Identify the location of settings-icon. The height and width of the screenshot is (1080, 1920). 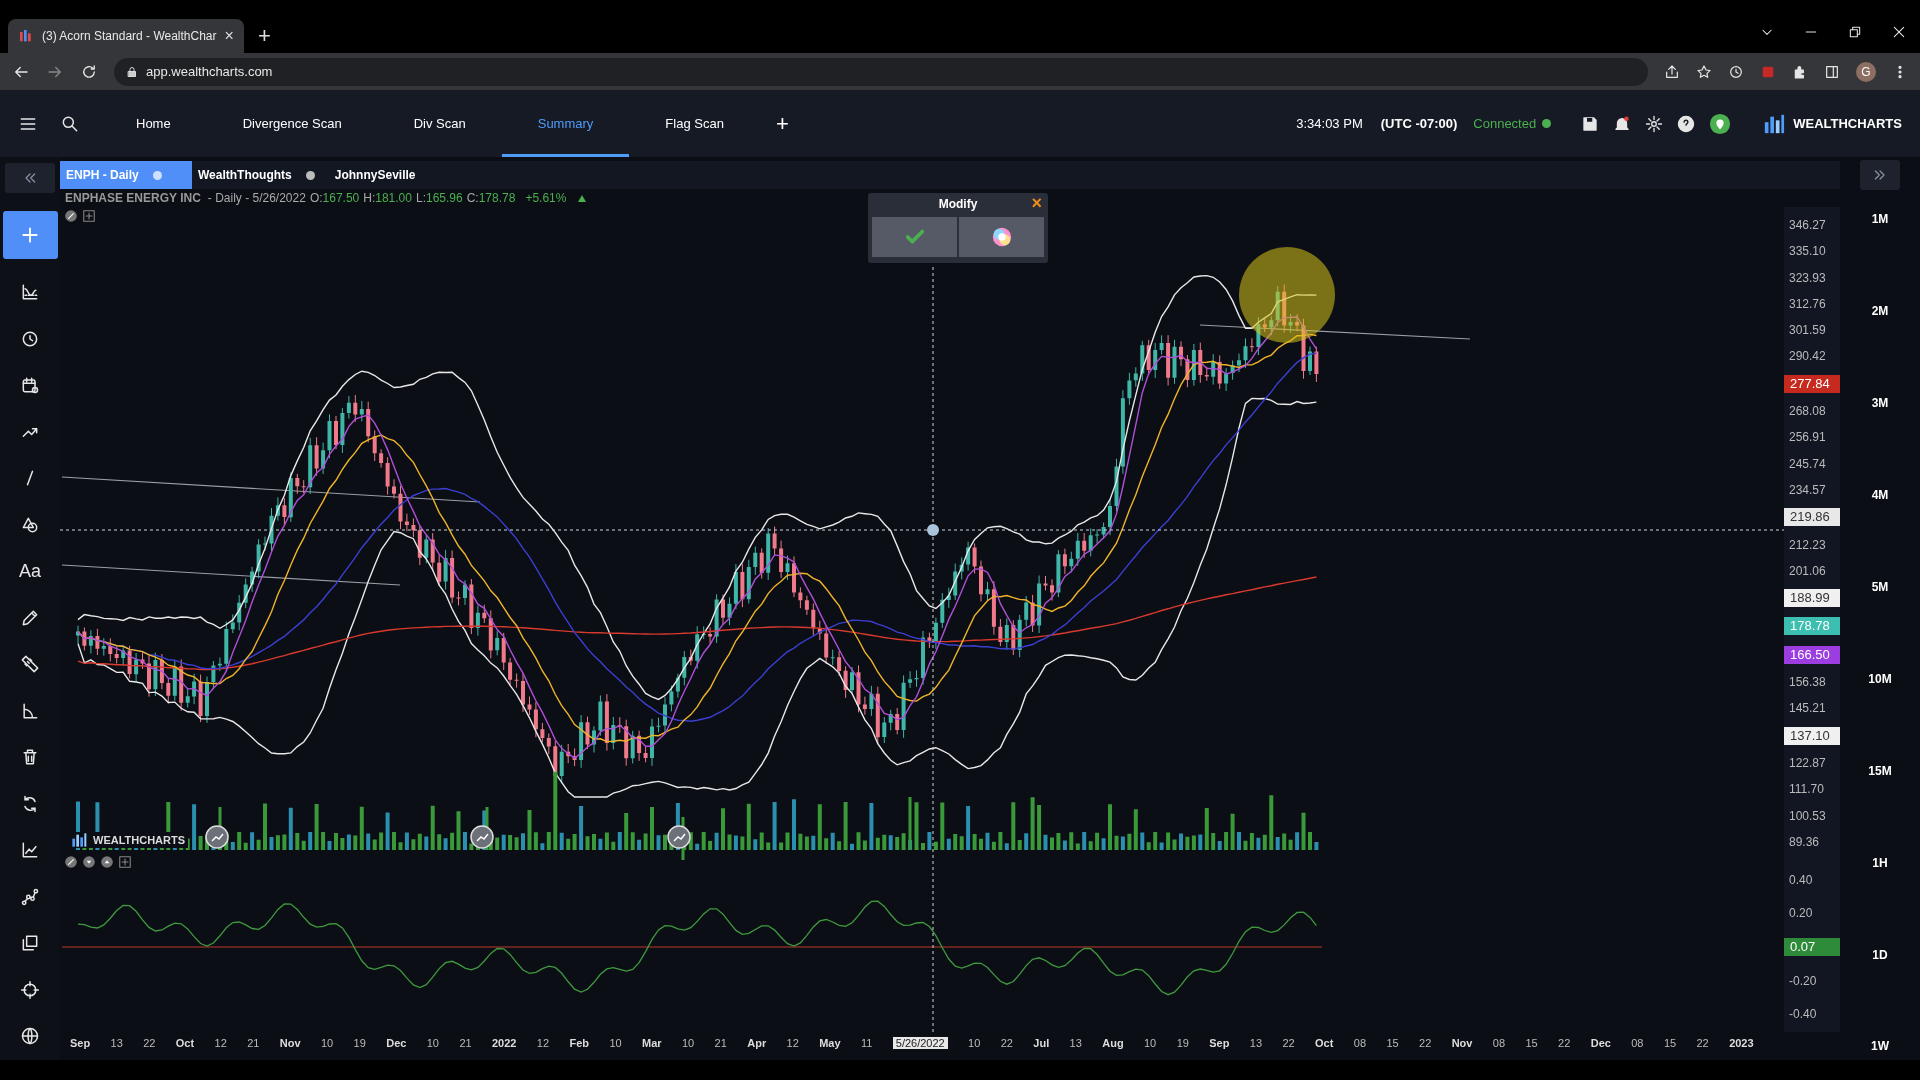
(1654, 123).